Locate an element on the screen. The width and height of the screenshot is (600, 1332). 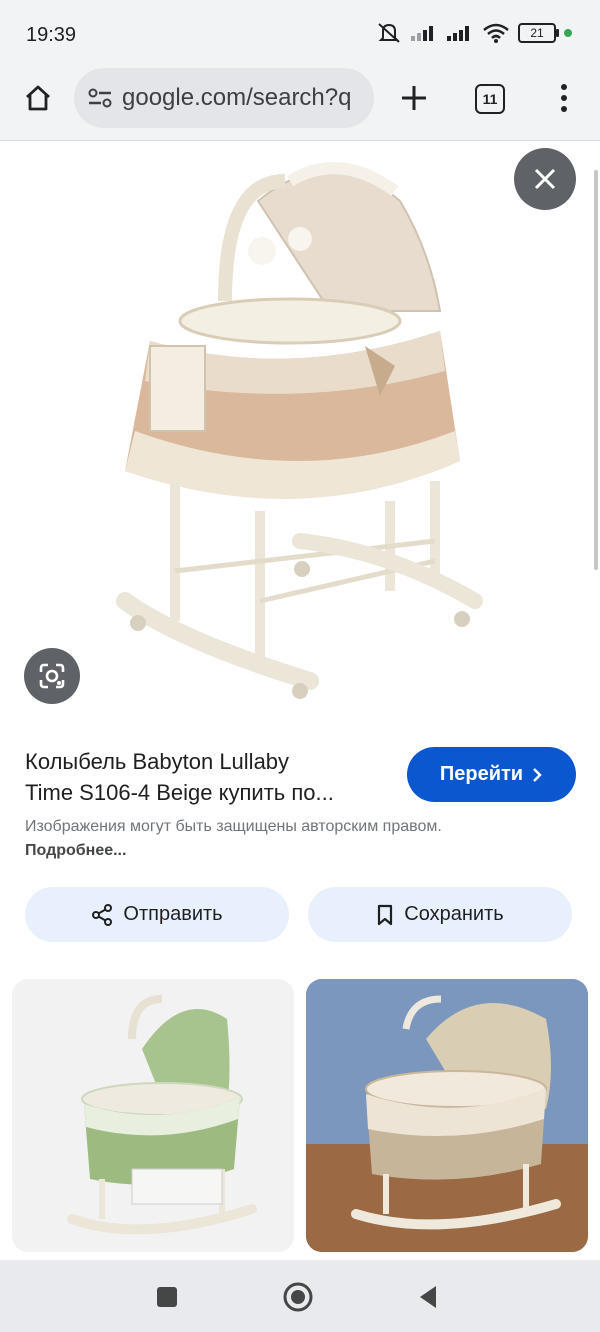
back-nav-icon is located at coordinates (428, 1297).